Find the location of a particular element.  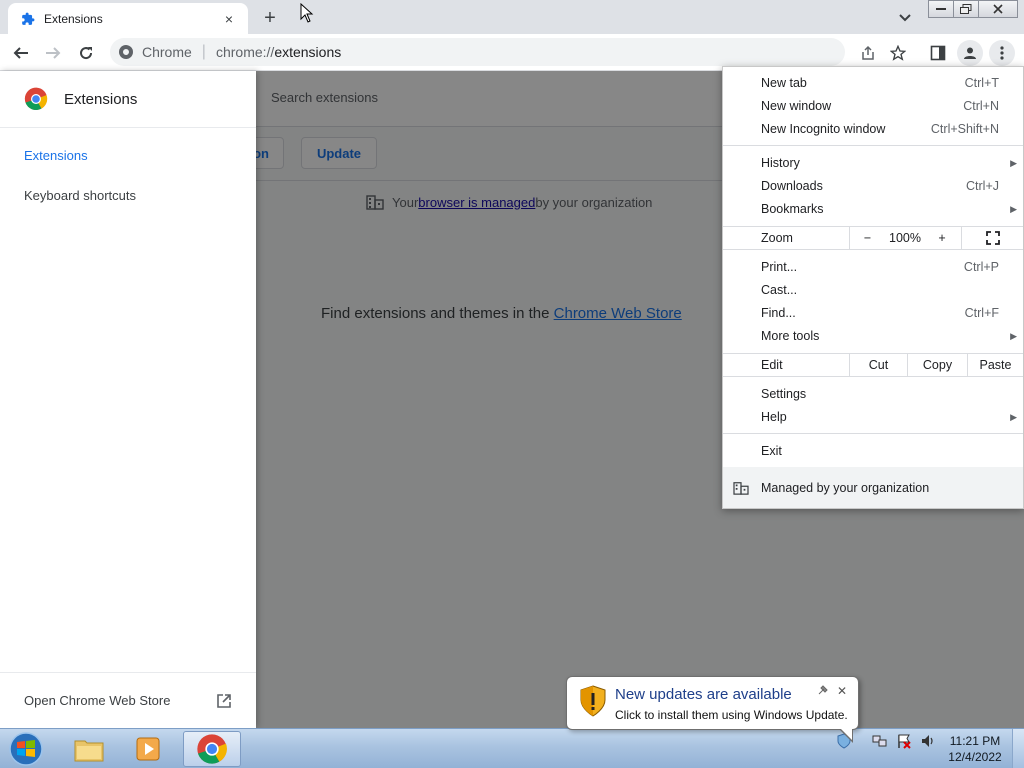

menu-label: New tab is located at coordinates (784, 83).